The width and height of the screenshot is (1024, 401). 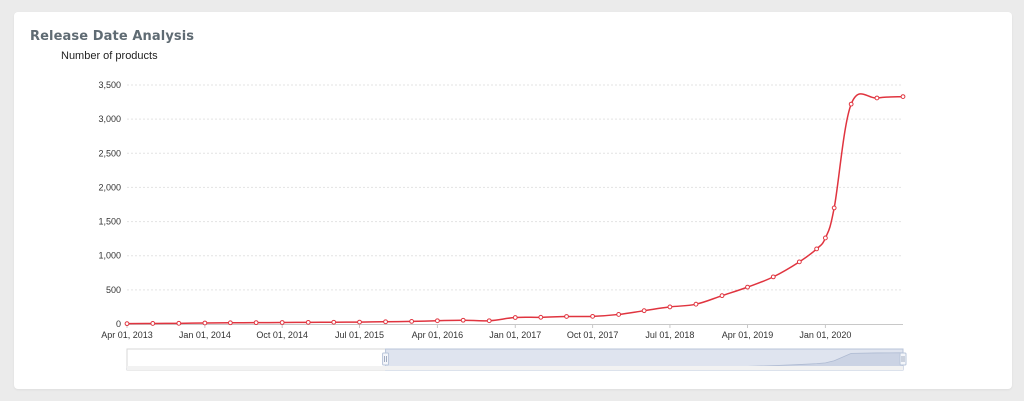 I want to click on x-tick-label: Oct 01, 2017, so click(x=593, y=335).